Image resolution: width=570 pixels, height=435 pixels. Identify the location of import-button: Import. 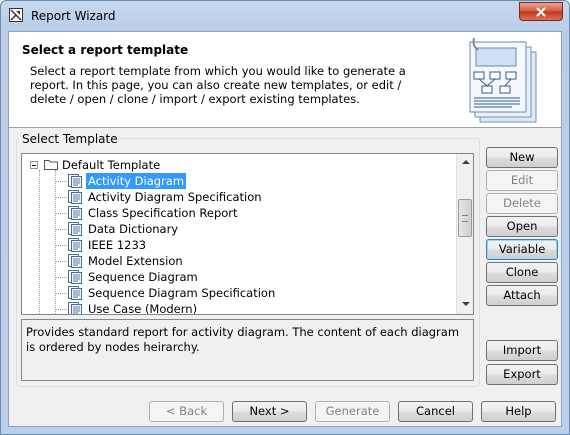
(522, 350).